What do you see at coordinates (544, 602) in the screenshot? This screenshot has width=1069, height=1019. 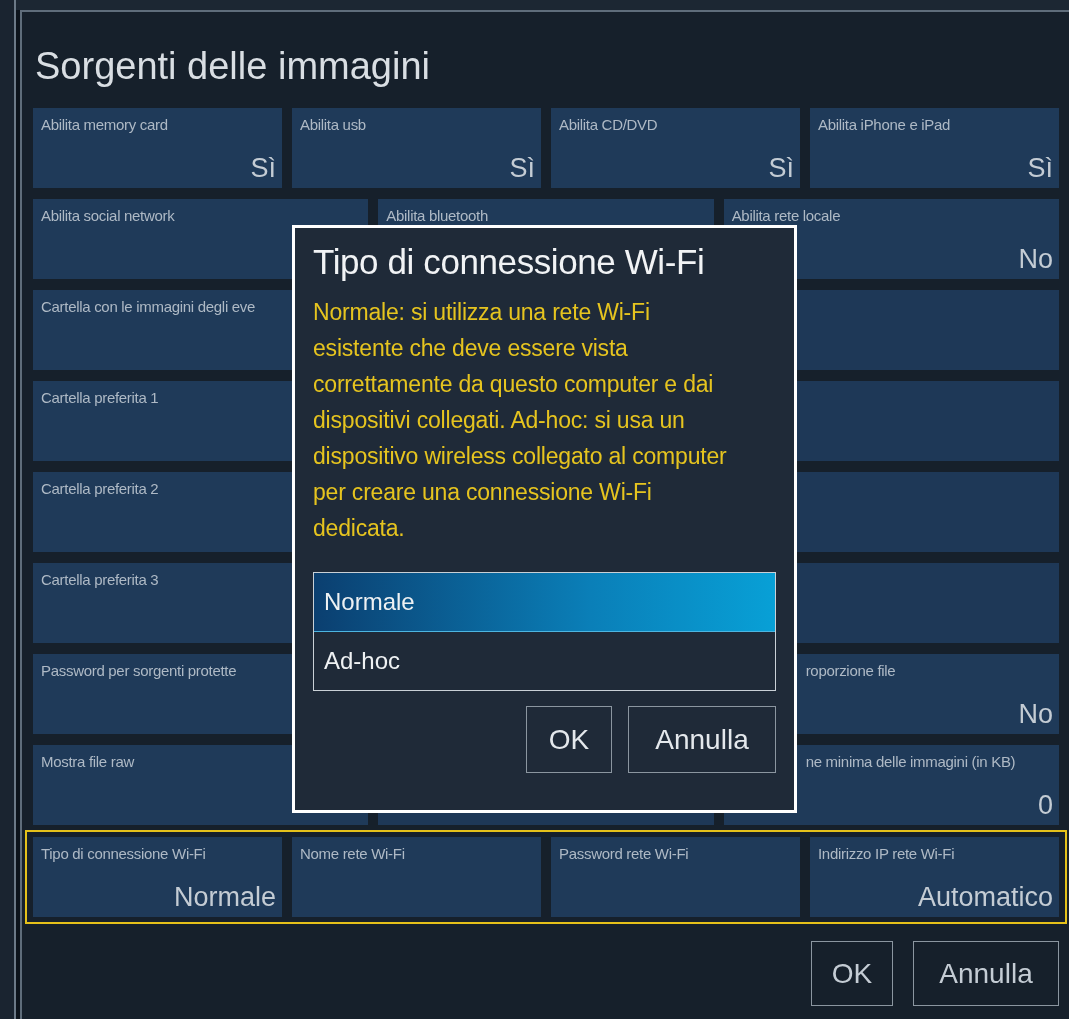 I see `option-item: Normale` at bounding box center [544, 602].